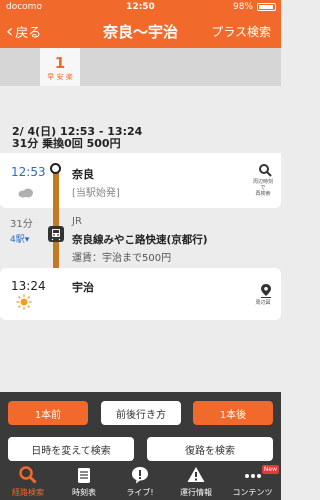 The width and height of the screenshot is (320, 500). I want to click on live-alert-icon, so click(140, 476).